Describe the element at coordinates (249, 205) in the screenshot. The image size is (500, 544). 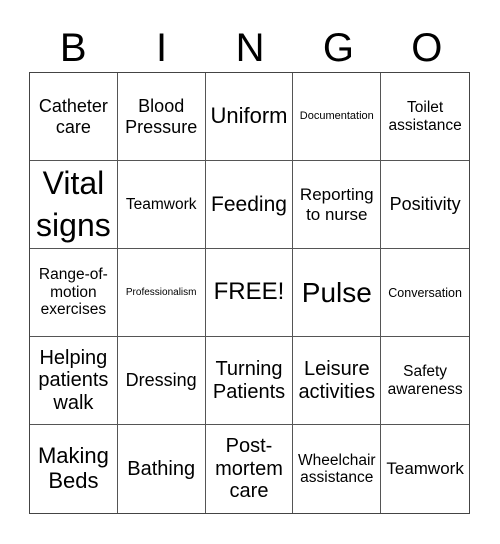
I see `bingo-cell: Feeding` at that location.